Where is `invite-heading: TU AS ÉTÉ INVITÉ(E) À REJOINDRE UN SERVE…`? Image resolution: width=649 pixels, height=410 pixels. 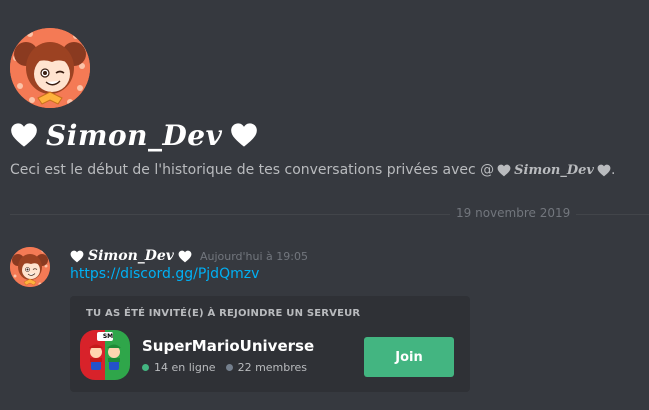
invite-heading: TU AS ÉTÉ INVITÉ(E) À REJOINDRE UN SERVE… is located at coordinates (223, 313).